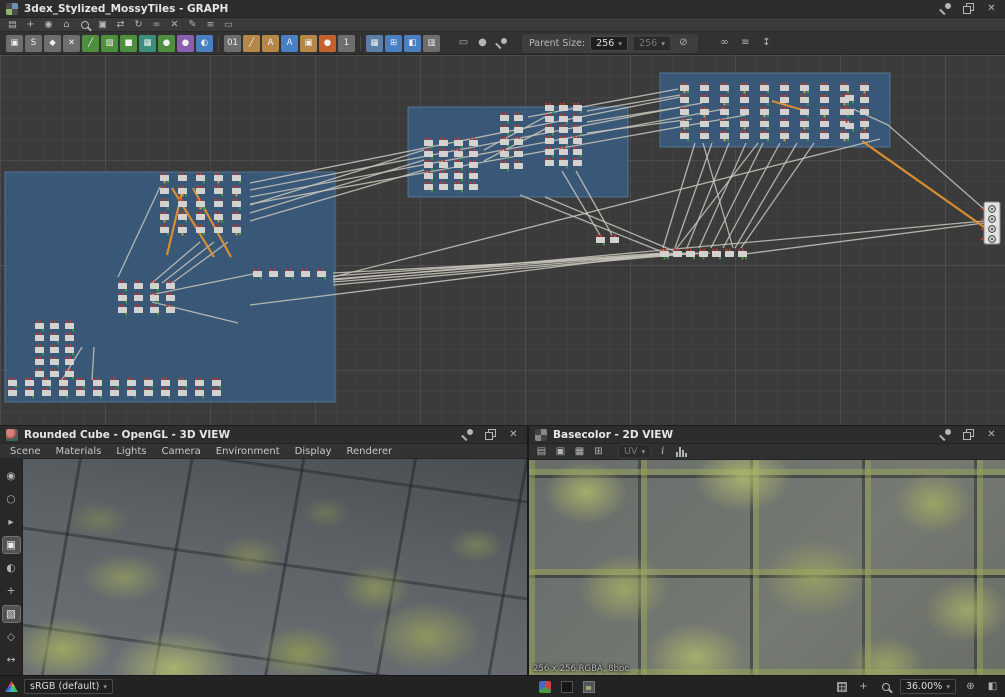  Describe the element at coordinates (945, 435) in the screenshot. I see `pin-panel-icon` at that location.